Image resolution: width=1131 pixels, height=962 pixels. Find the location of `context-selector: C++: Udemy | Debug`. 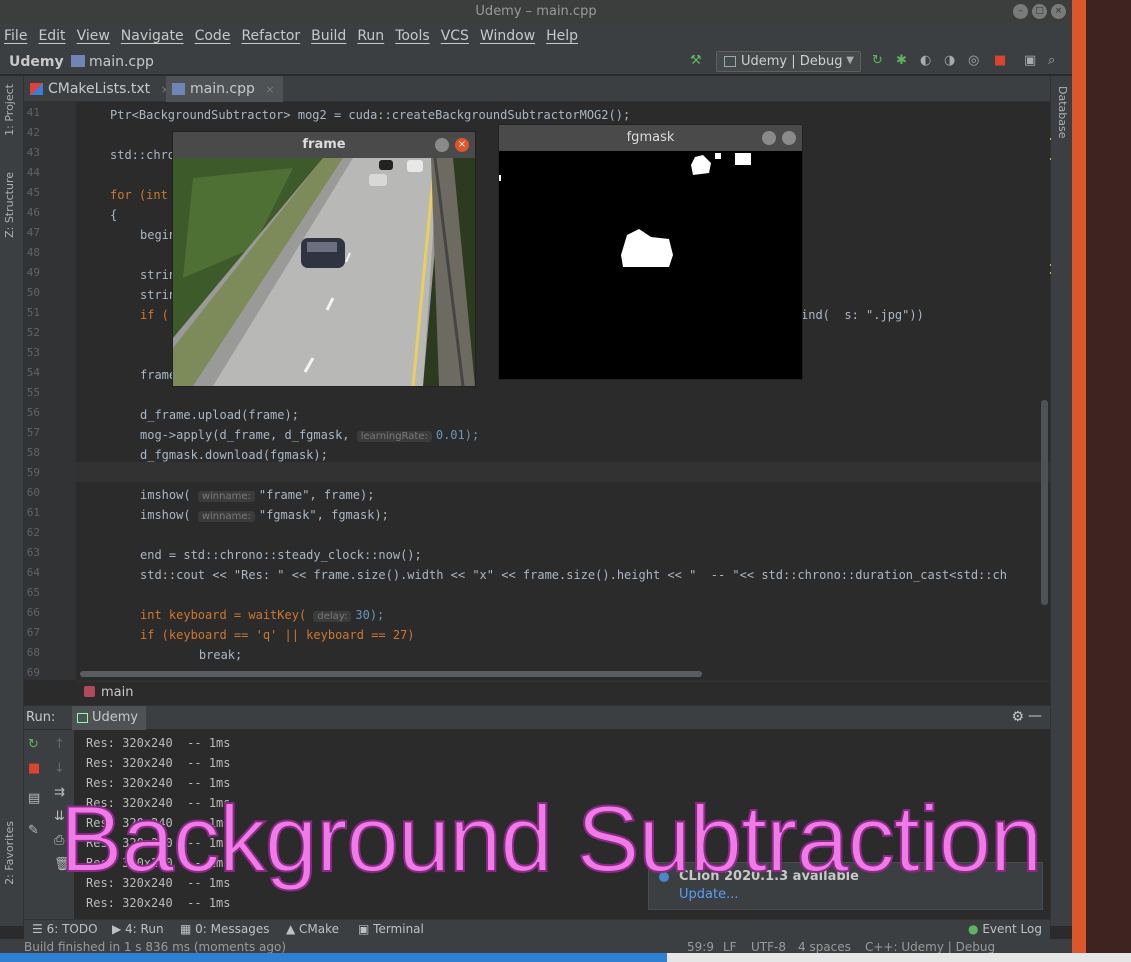

context-selector: C++: Udemy | Debug is located at coordinates (930, 946).